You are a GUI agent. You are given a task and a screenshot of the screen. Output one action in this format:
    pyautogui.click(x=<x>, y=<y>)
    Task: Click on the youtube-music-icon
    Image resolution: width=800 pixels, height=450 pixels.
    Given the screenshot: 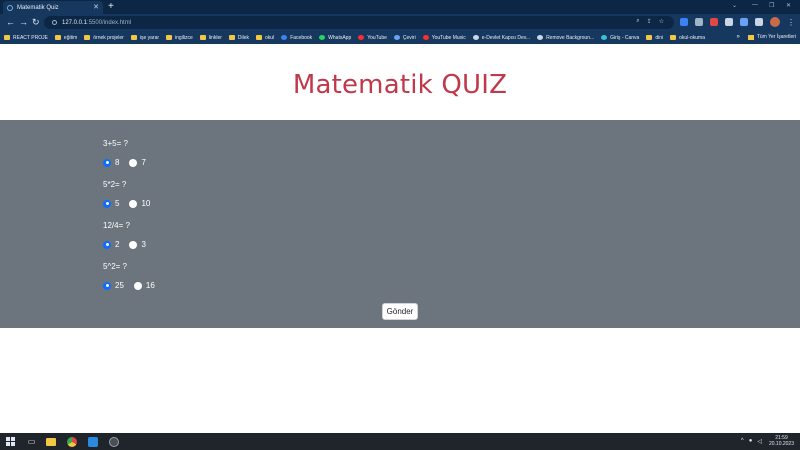 What is the action you would take?
    pyautogui.click(x=425, y=37)
    